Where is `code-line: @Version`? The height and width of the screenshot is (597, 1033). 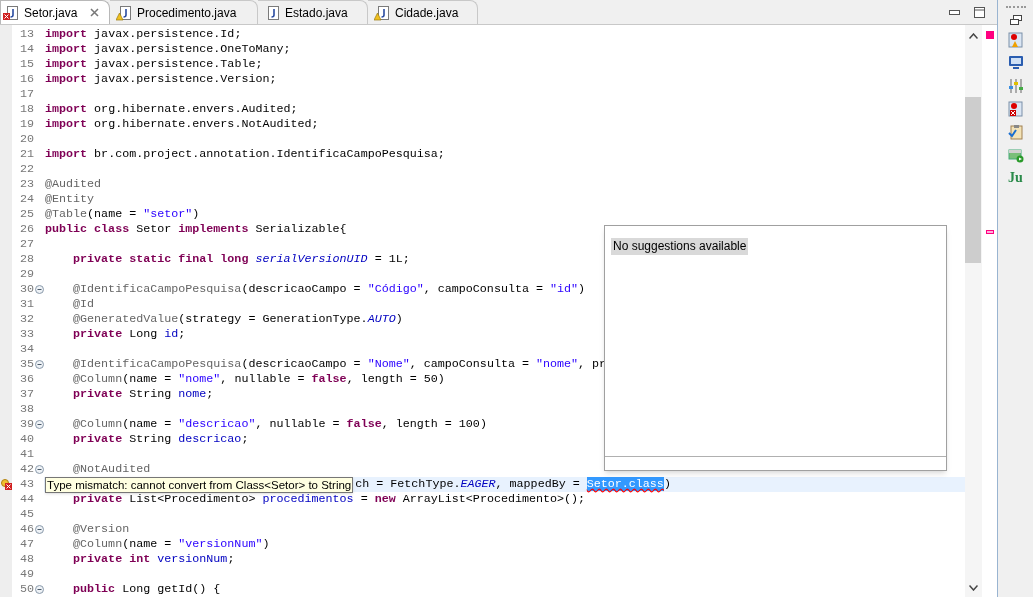
code-line: @Version is located at coordinates (101, 529).